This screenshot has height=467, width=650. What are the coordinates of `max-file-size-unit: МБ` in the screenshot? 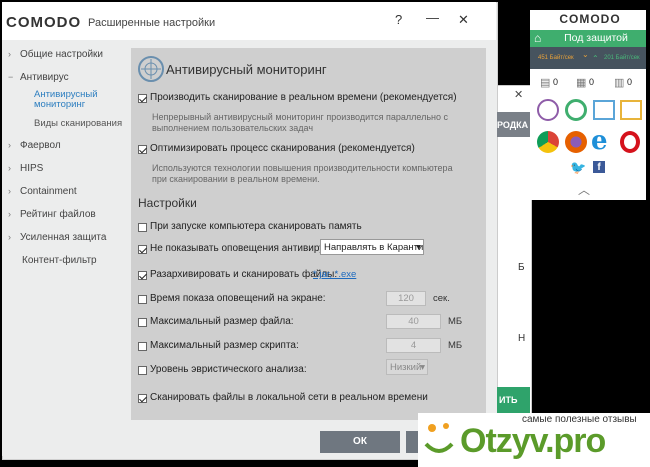 It's located at (455, 321).